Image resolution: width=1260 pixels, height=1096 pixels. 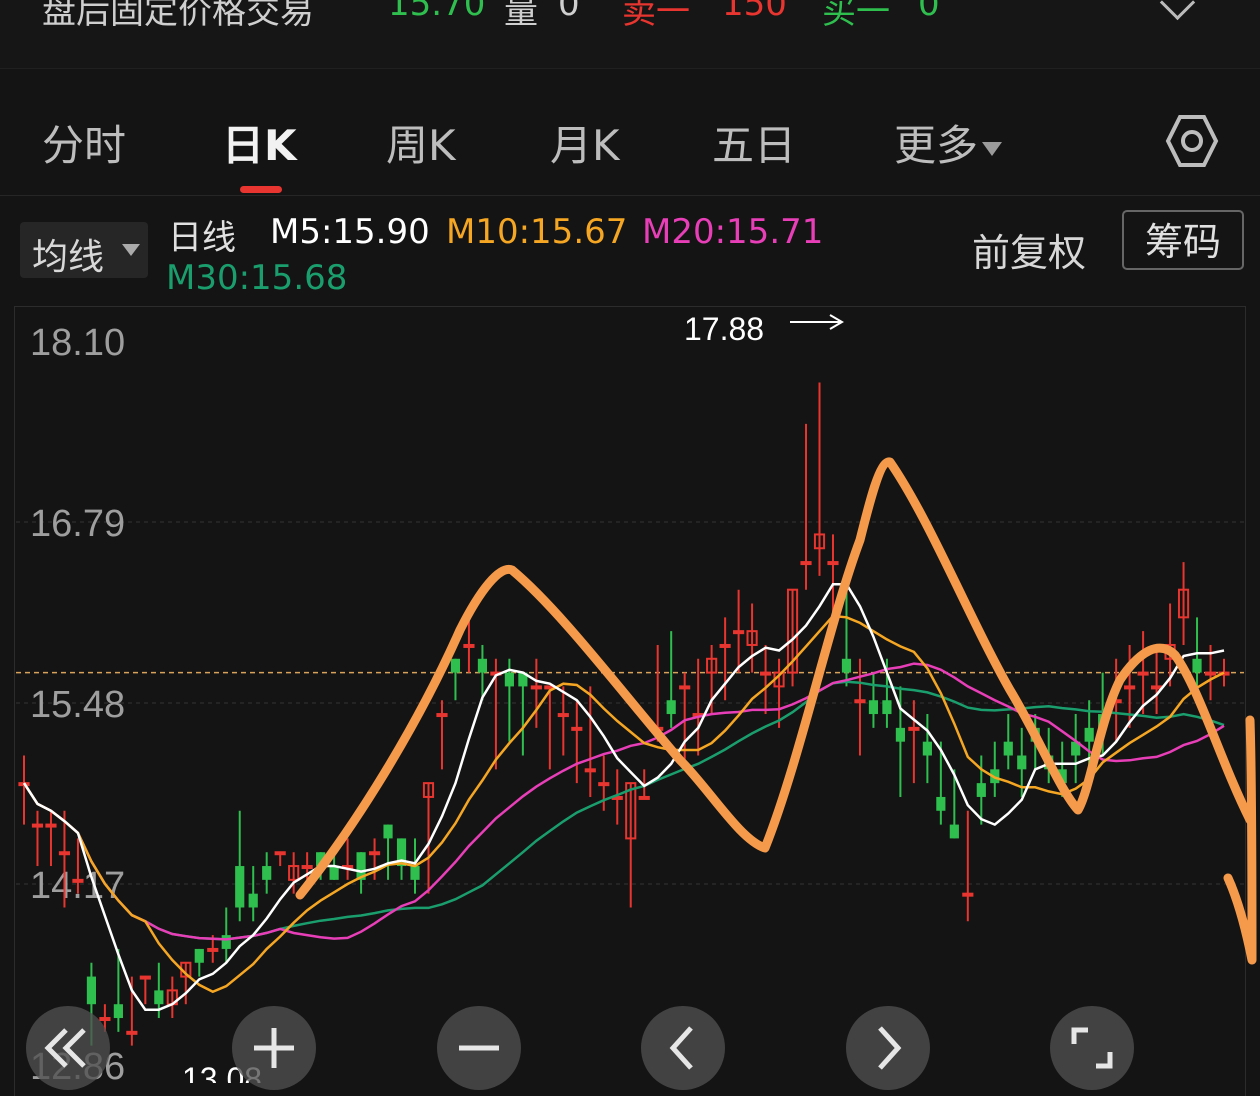 I want to click on zoom-out-button, so click(x=479, y=1048).